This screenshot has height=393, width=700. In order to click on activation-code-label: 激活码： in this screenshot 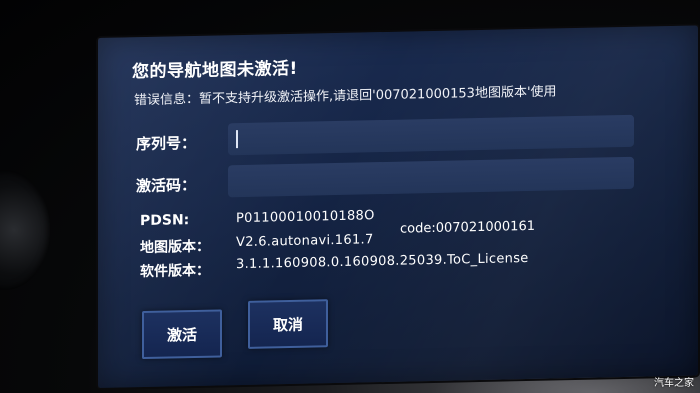, I will do `click(166, 185)`.